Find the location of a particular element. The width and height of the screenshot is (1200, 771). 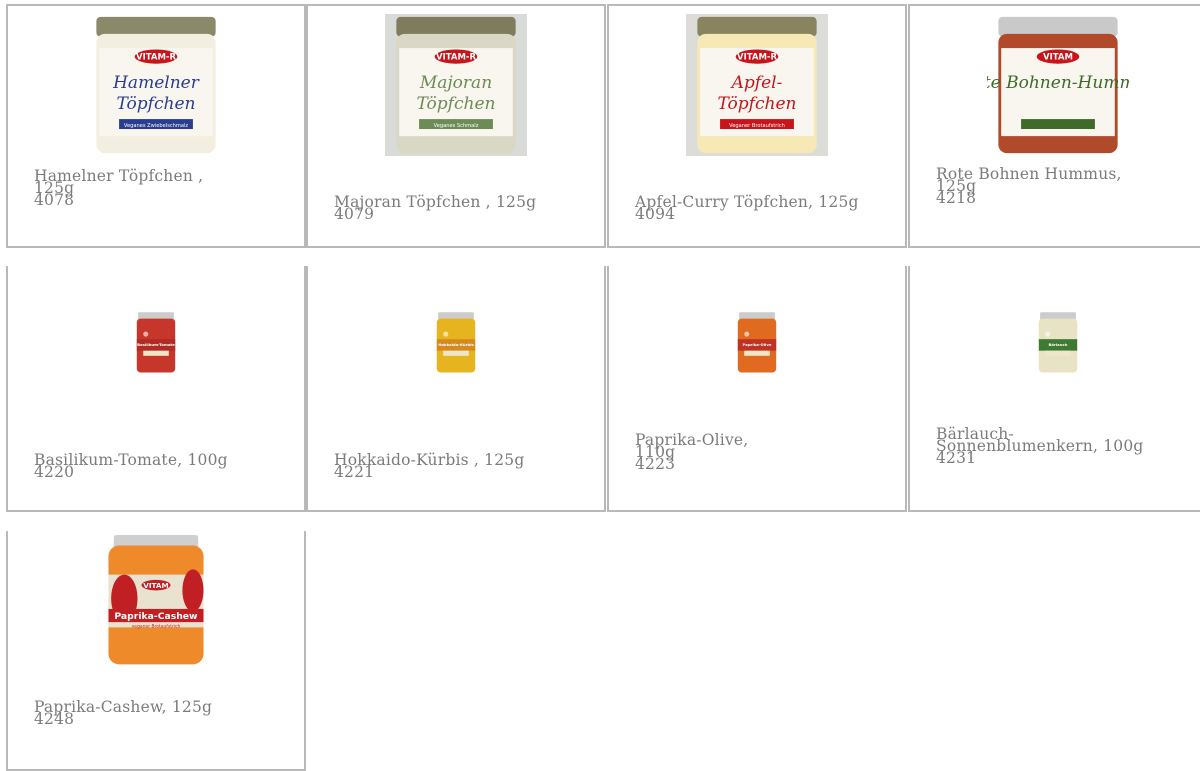

product-card: Paprika-Olive Paprika-Olive, 110g 4223 is located at coordinates (757, 389).